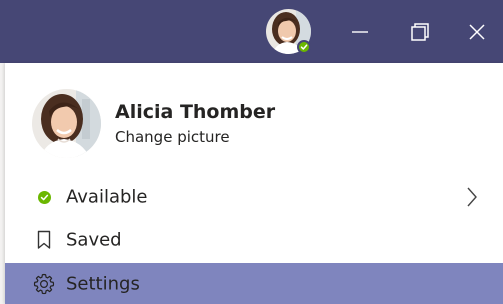 Image resolution: width=503 pixels, height=304 pixels. What do you see at coordinates (195, 112) in the screenshot?
I see `profile-name: Alicia Thomber` at bounding box center [195, 112].